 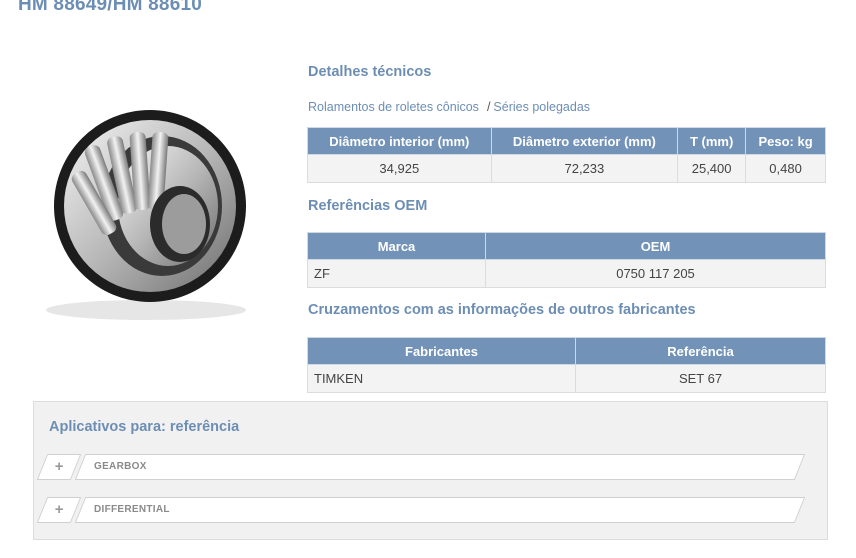 What do you see at coordinates (700, 378) in the screenshot?
I see `table-cell: SET 67` at bounding box center [700, 378].